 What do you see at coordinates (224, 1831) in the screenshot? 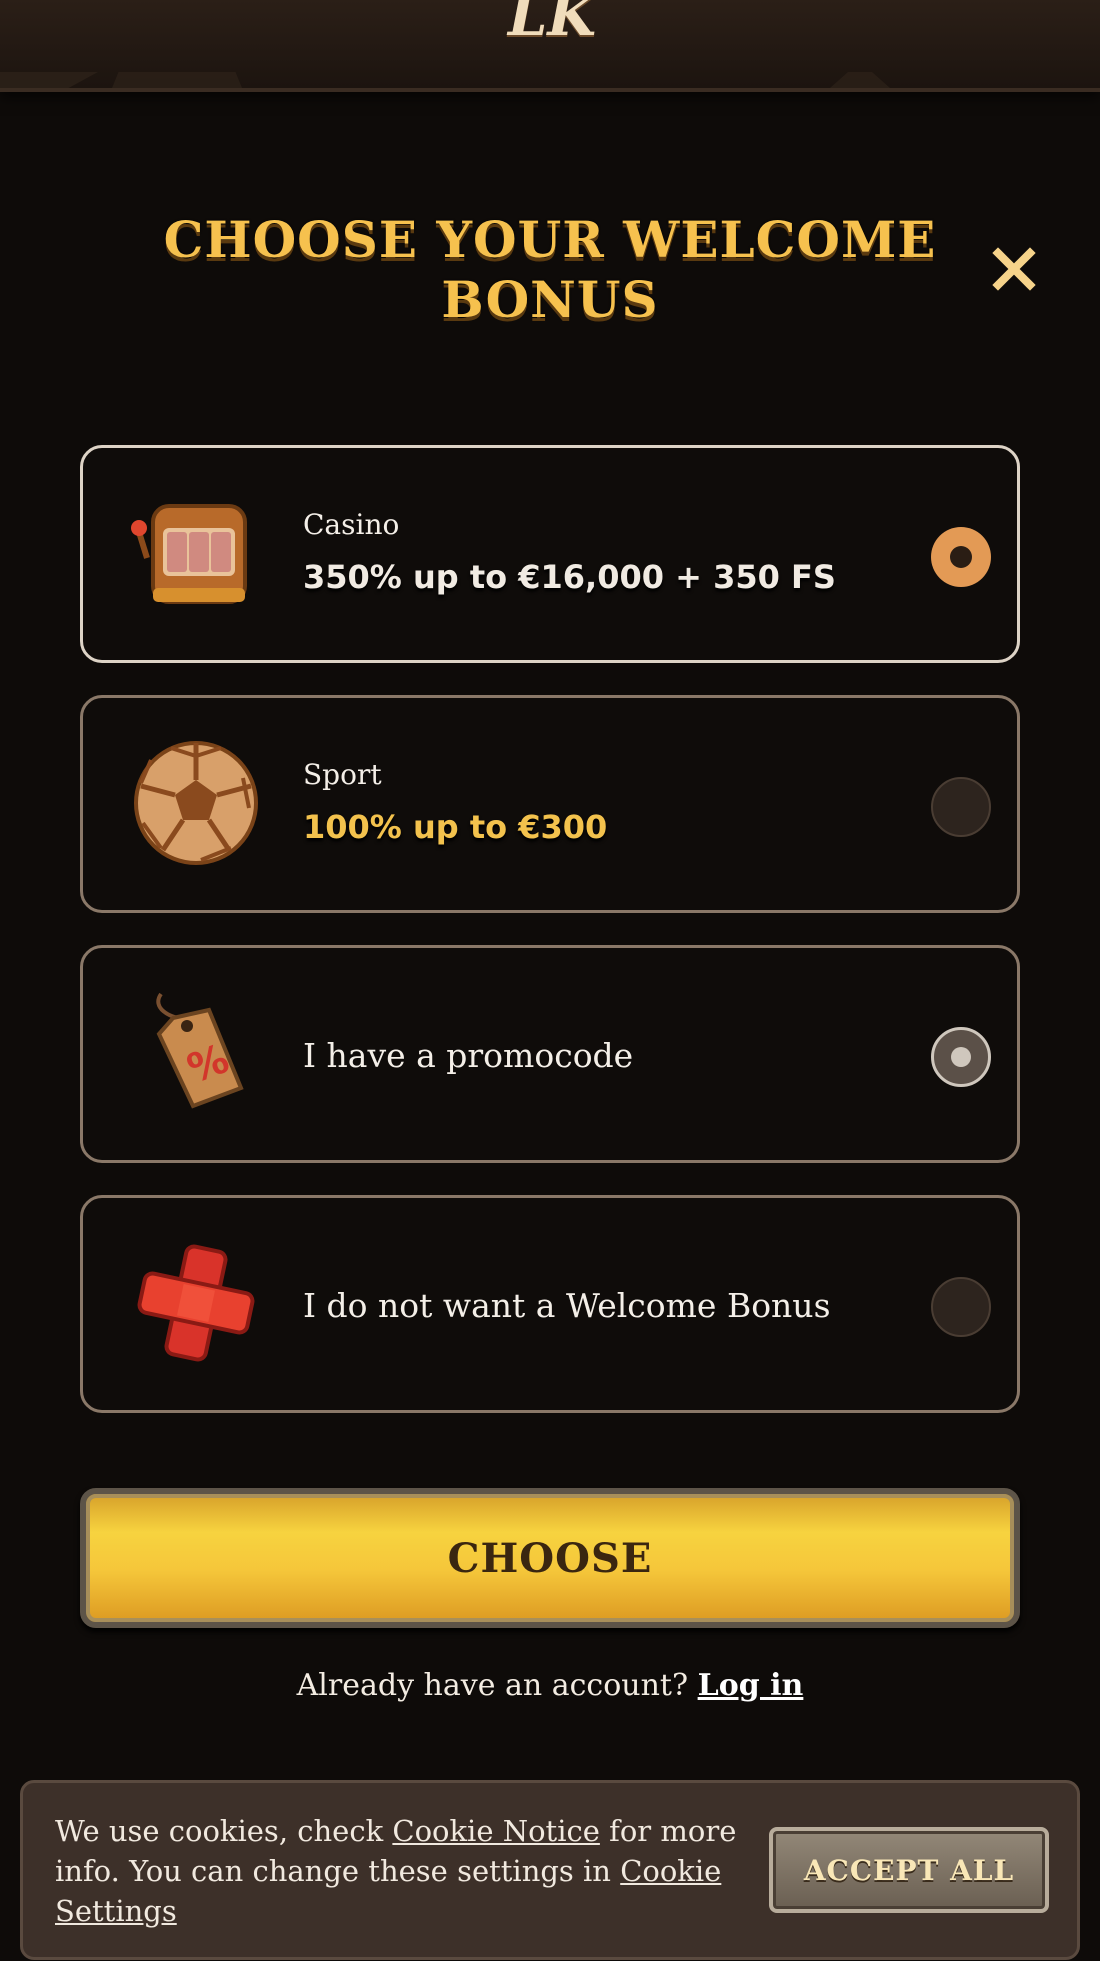
I see `cookie-text-part: We use cookies, check` at bounding box center [224, 1831].